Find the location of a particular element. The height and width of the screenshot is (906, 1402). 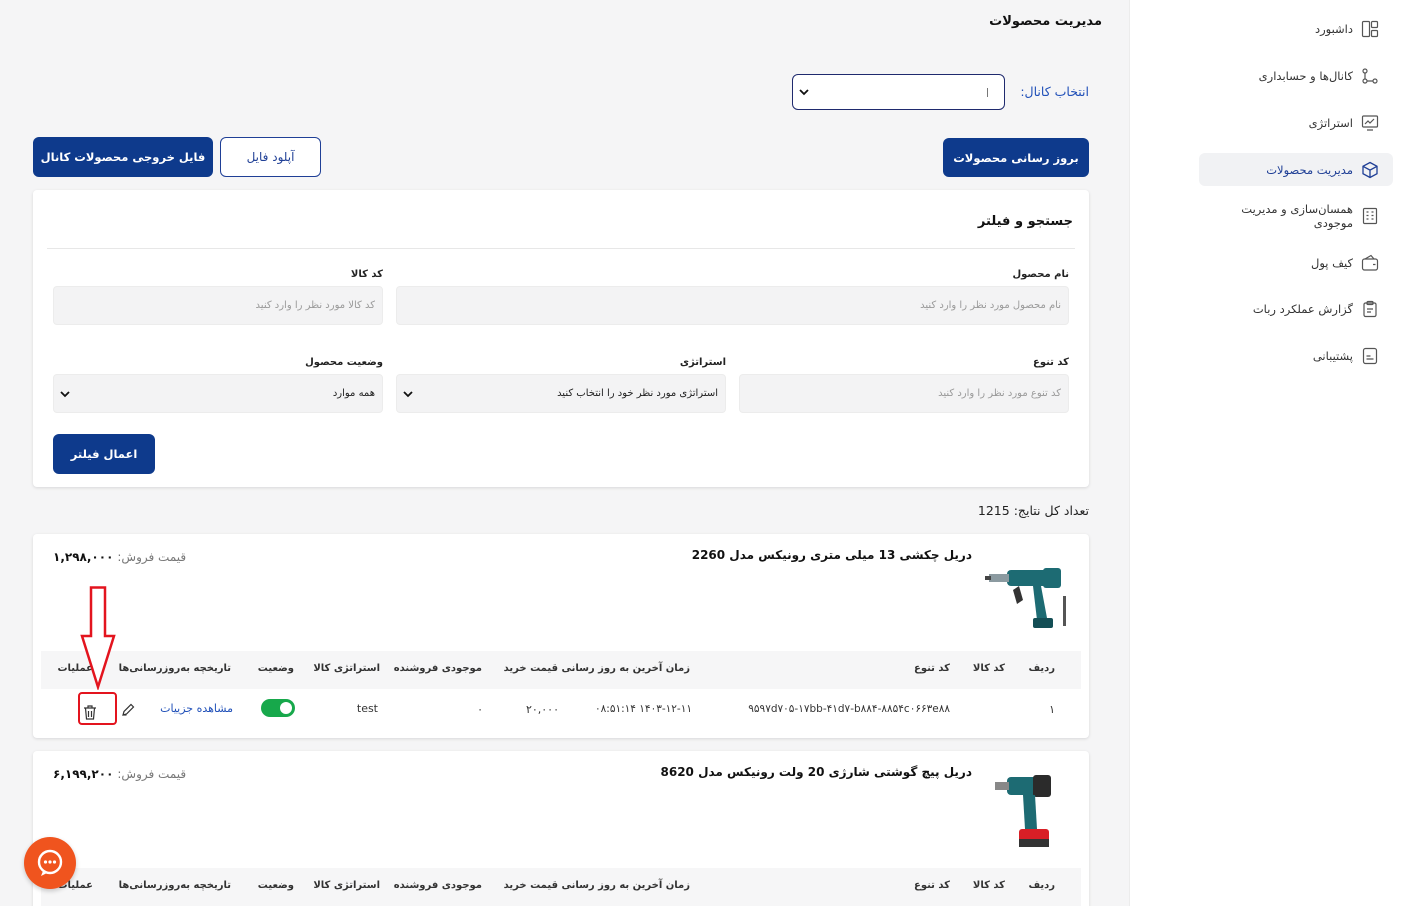

chat-support-button is located at coordinates (50, 863).